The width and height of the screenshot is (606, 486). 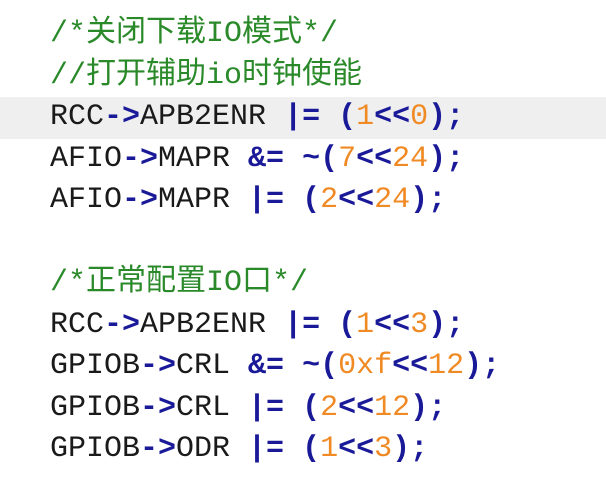 What do you see at coordinates (419, 117) in the screenshot?
I see `code-number: 0` at bounding box center [419, 117].